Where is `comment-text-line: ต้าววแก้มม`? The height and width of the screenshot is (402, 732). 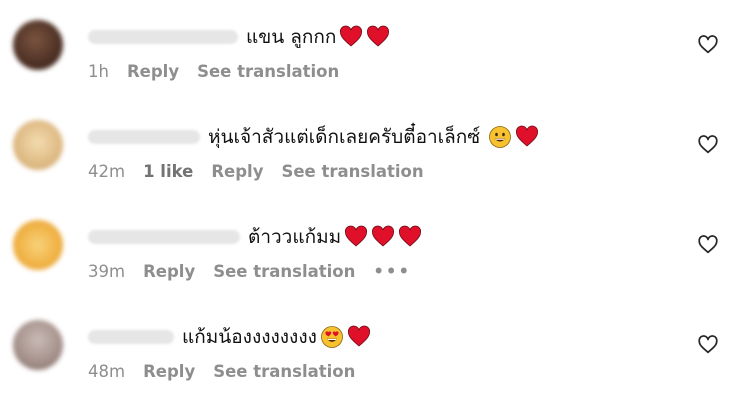 comment-text-line: ต้าววแก้มม is located at coordinates (380, 237).